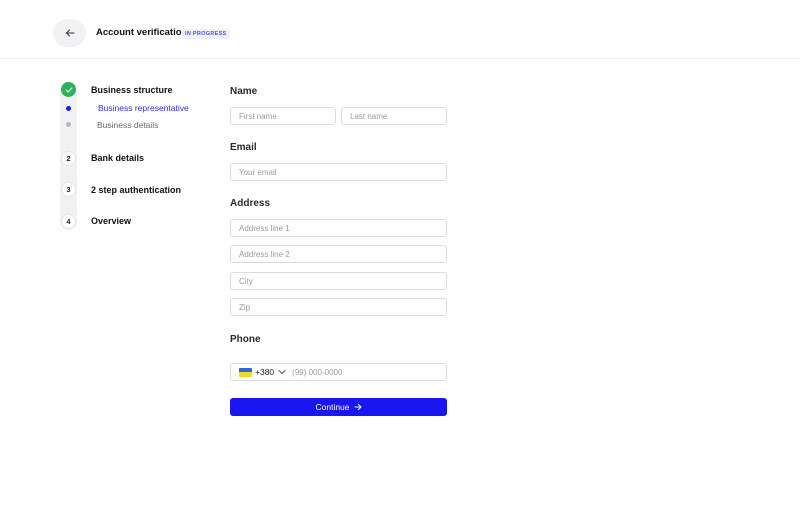 The width and height of the screenshot is (800, 520). What do you see at coordinates (243, 147) in the screenshot?
I see `email-section-title: Email` at bounding box center [243, 147].